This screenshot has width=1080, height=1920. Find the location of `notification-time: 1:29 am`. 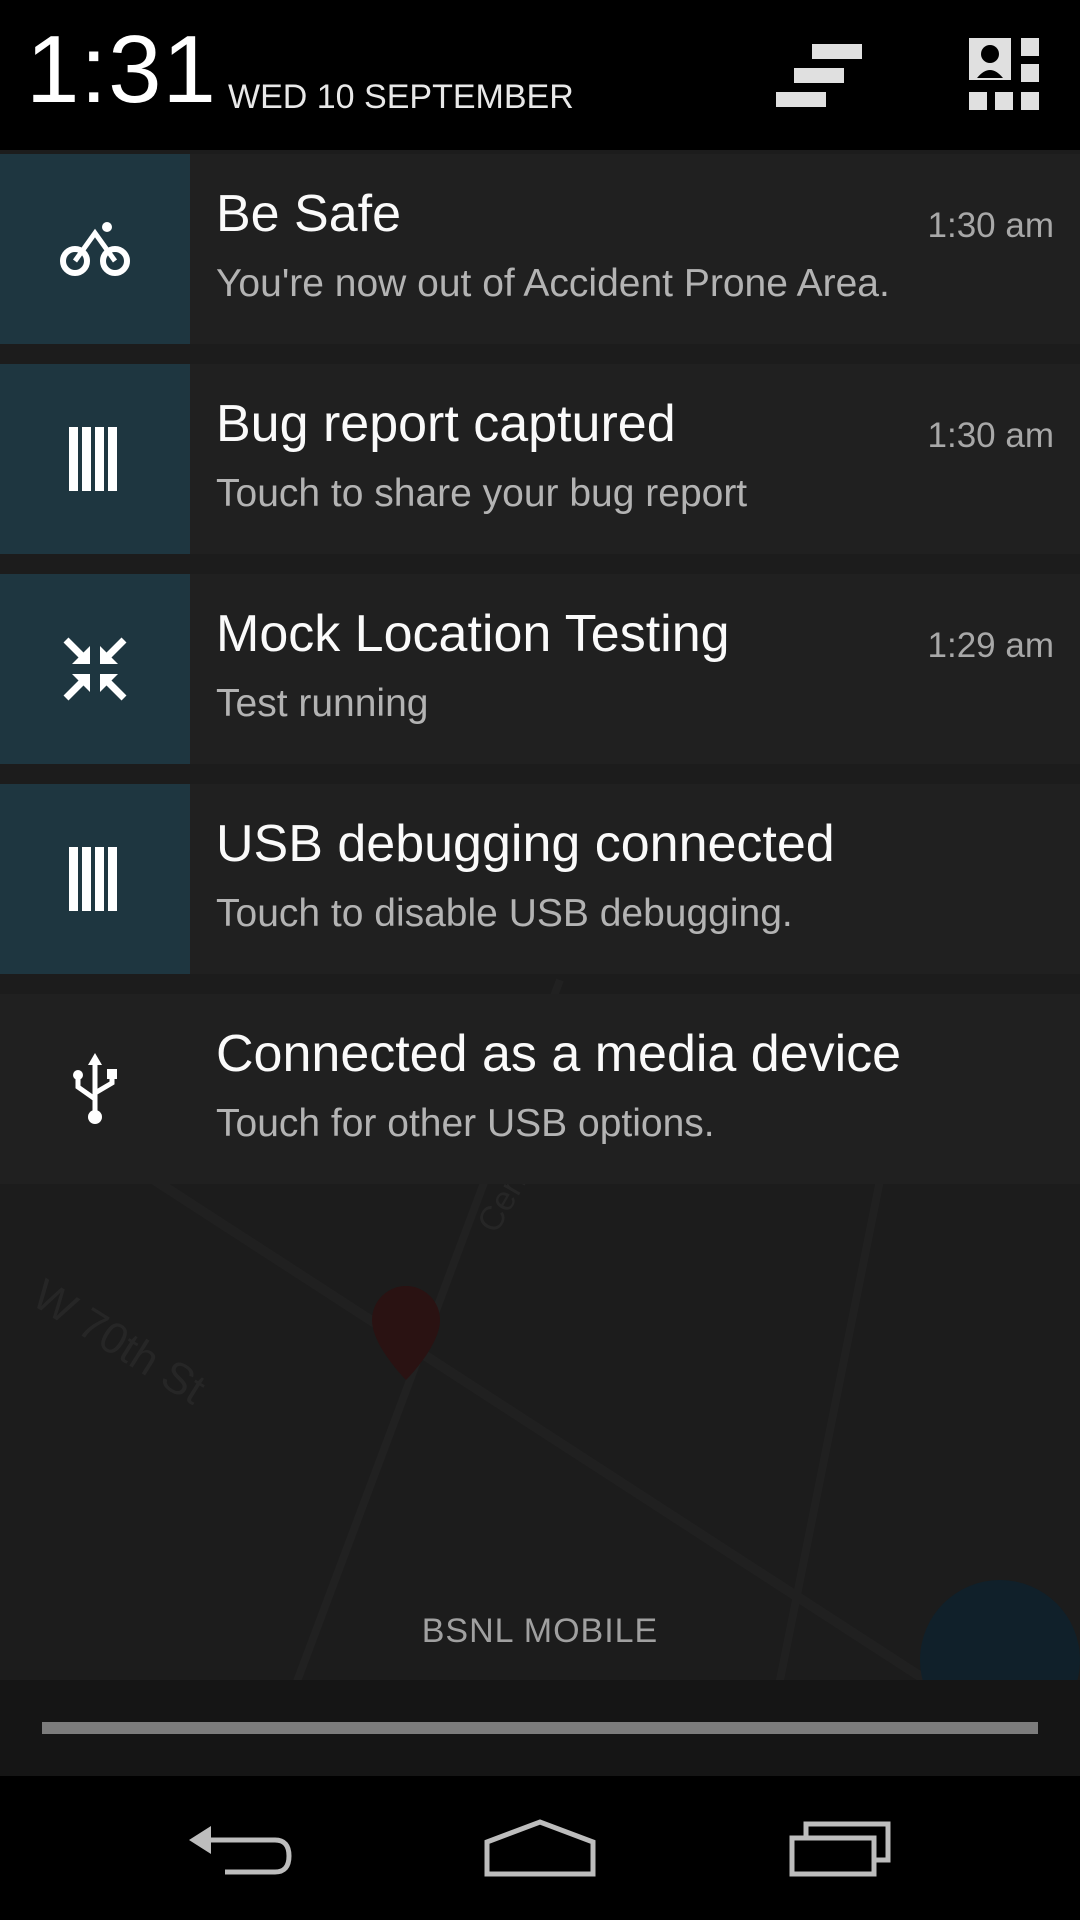

notification-time: 1:29 am is located at coordinates (990, 645).